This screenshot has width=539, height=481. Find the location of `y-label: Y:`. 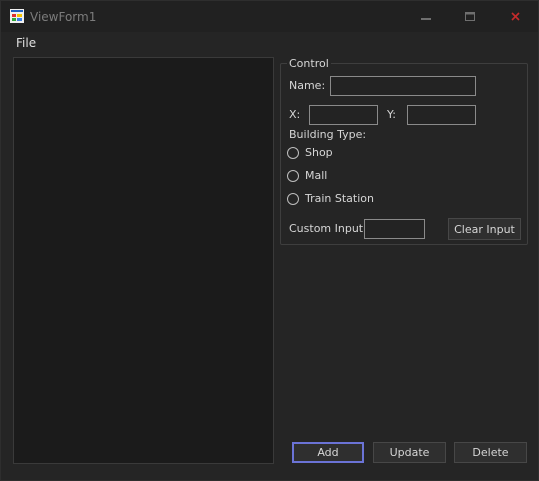

y-label: Y: is located at coordinates (391, 114).